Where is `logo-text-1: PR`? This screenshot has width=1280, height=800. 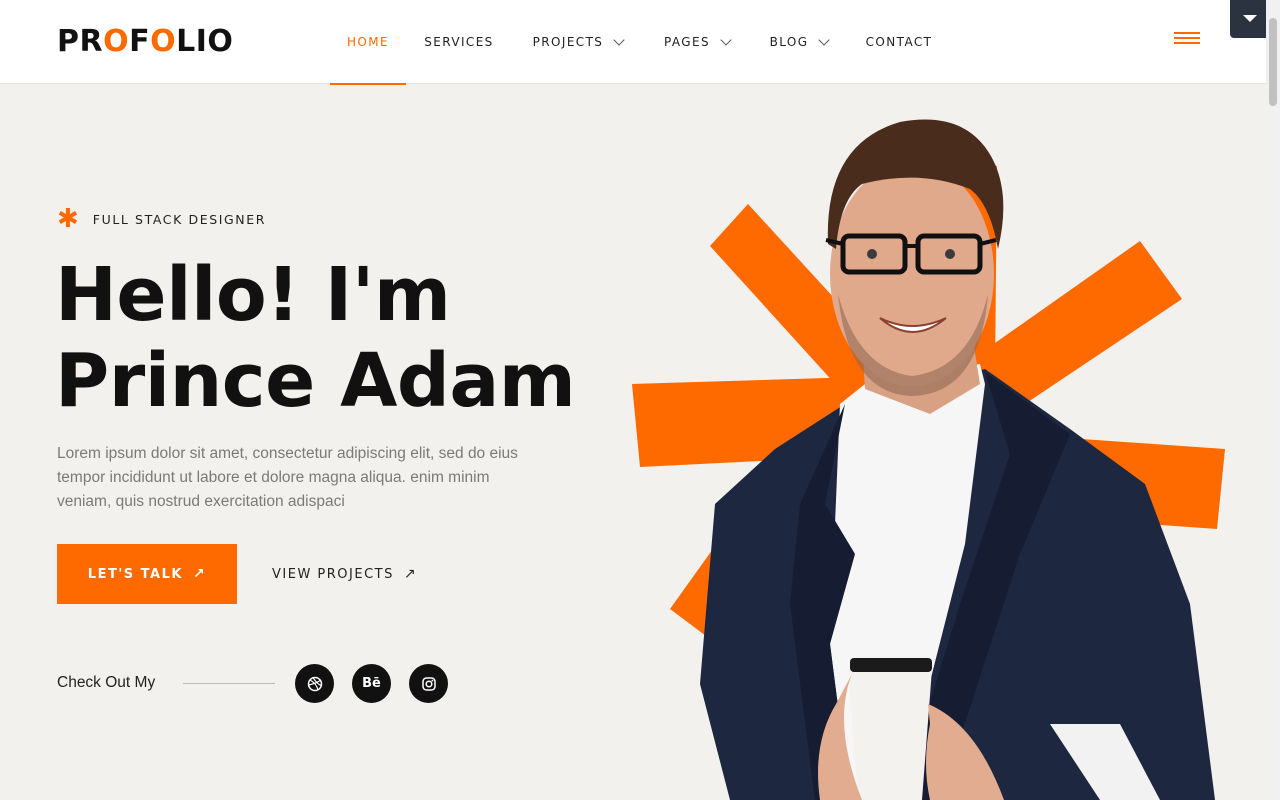
logo-text-1: PR is located at coordinates (80, 41).